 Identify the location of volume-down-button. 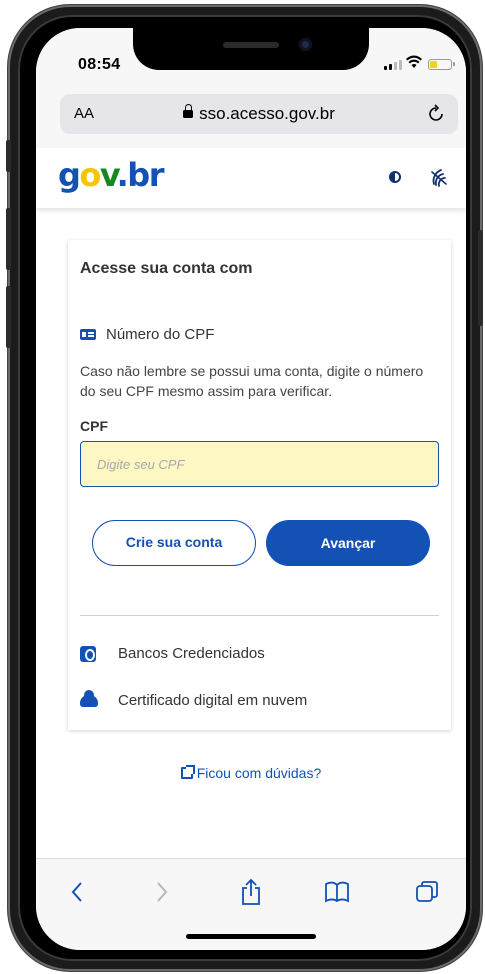
(8, 317).